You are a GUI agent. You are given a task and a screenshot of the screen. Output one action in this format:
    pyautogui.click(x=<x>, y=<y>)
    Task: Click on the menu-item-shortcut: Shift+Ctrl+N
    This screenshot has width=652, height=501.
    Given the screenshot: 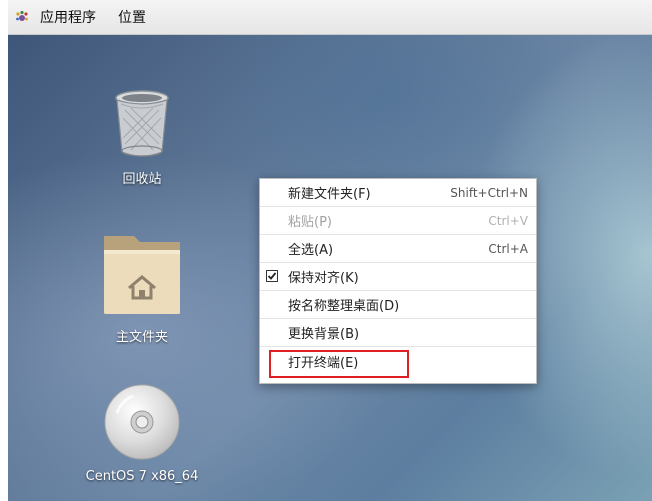 What is the action you would take?
    pyautogui.click(x=489, y=192)
    